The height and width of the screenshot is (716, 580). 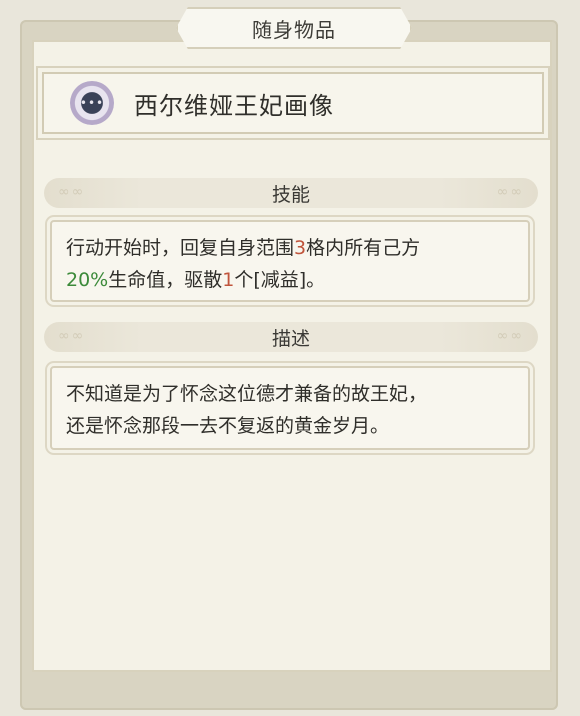 What do you see at coordinates (280, 280) in the screenshot?
I see `skill-text-4: 个[减益]。` at bounding box center [280, 280].